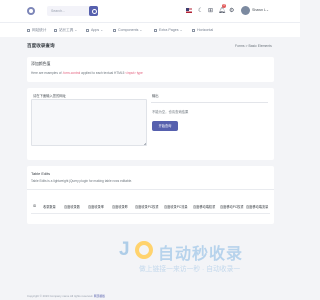 The width and height of the screenshot is (320, 300). Describe the element at coordinates (205, 30) in the screenshot. I see `nav-item-label: Horizontal` at that location.